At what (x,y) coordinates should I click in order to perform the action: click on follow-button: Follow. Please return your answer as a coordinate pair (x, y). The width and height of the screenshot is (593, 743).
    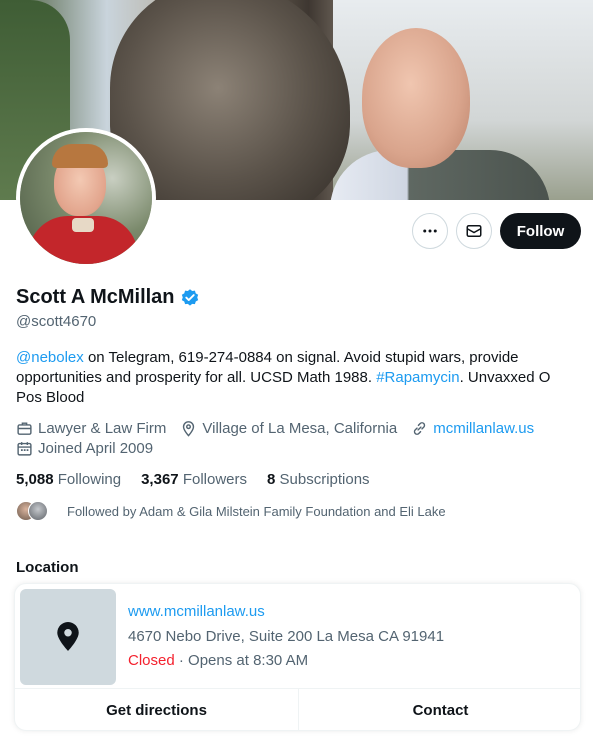
    Looking at the image, I should click on (540, 231).